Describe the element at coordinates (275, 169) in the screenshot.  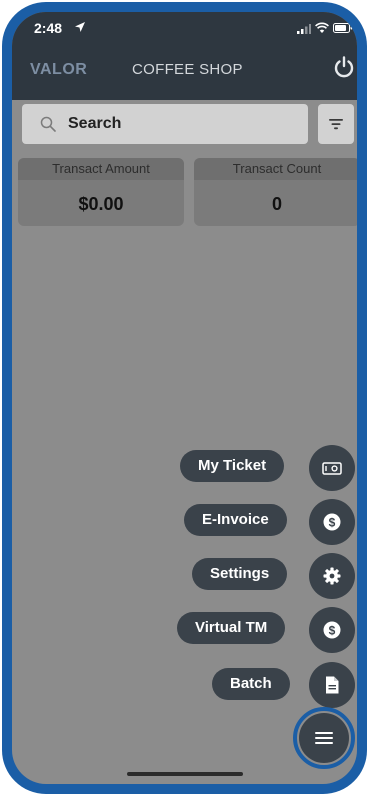
I see `transact-count-label: Transact Count` at that location.